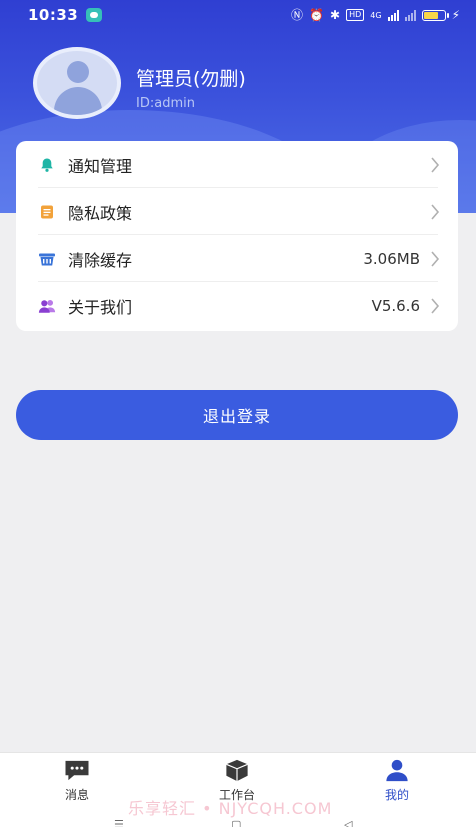  I want to click on avatar-body, so click(78, 101).